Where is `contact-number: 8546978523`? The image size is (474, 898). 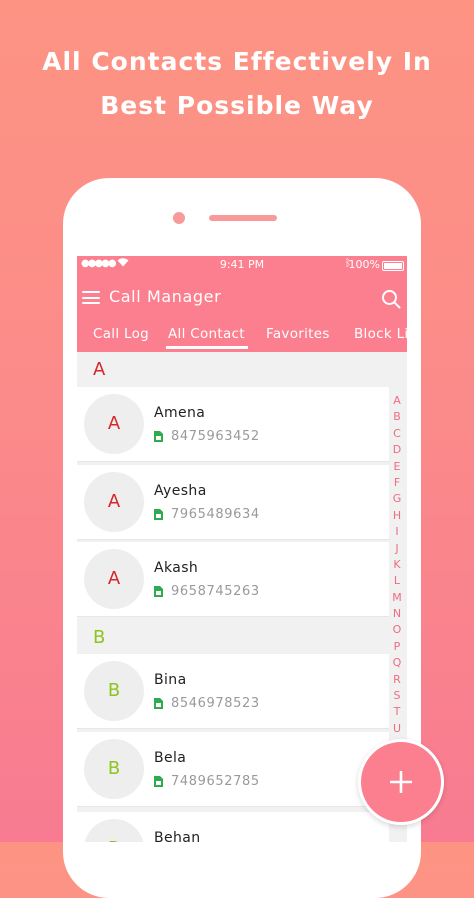 contact-number: 8546978523 is located at coordinates (215, 703).